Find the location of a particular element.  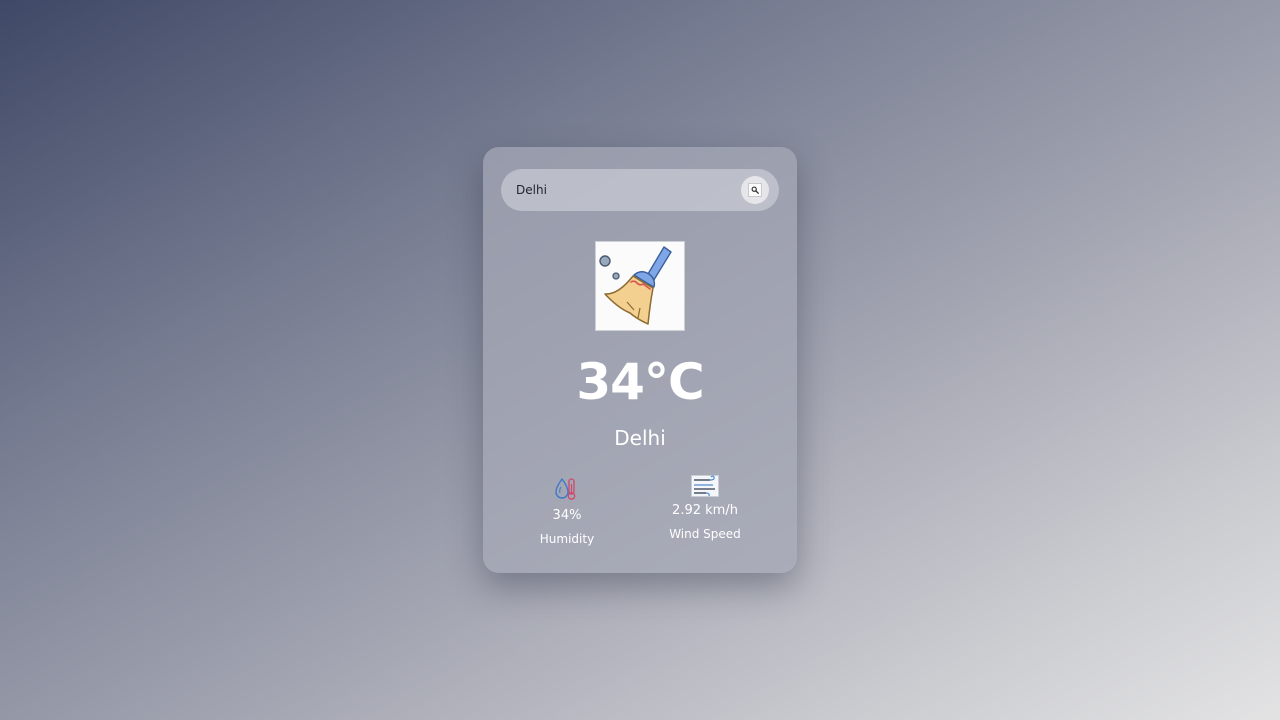

wind-panel: 2.92 km/h Wind Speed is located at coordinates (705, 508).